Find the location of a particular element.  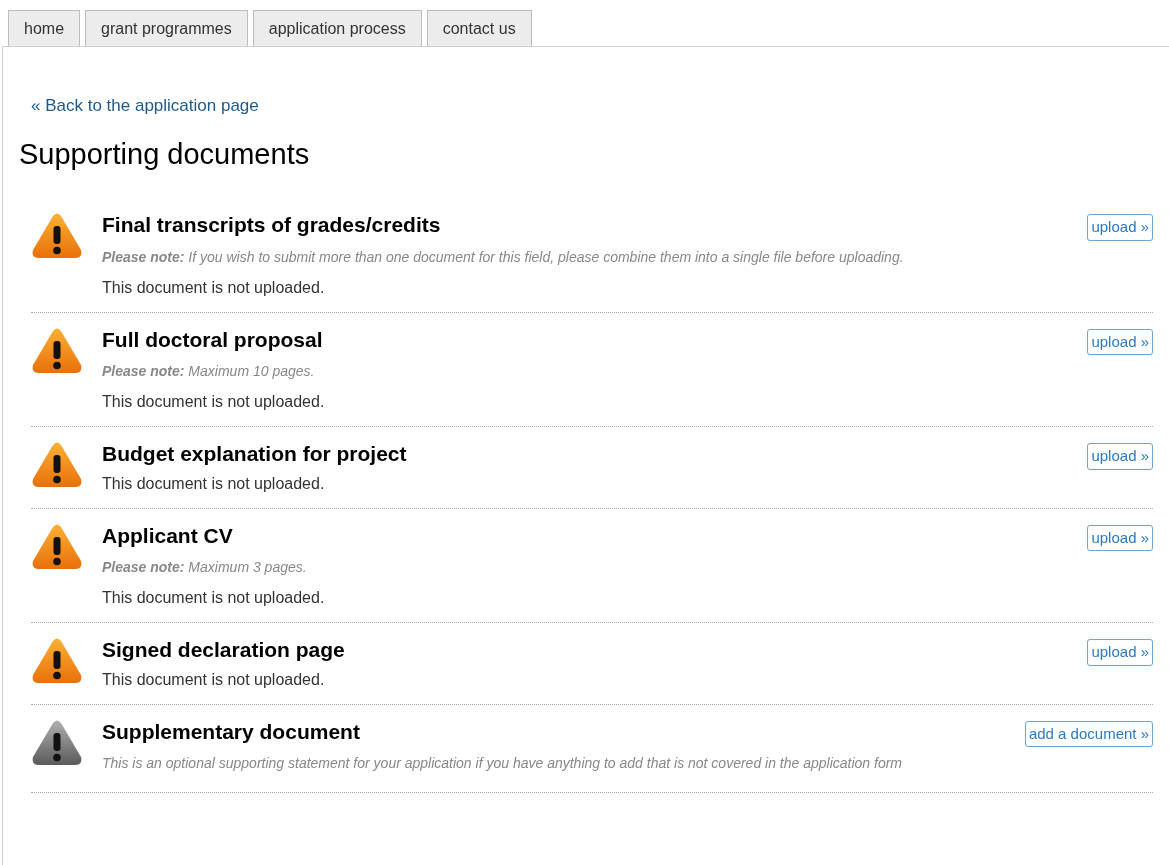

document-title: Signed declaration page is located at coordinates (223, 650).